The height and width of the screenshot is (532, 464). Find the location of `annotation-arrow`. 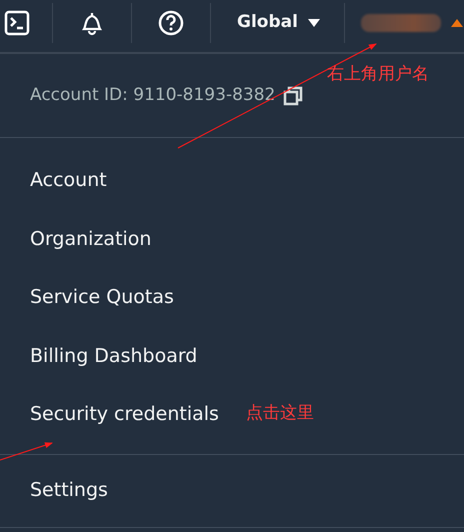

annotation-arrow is located at coordinates (26, 451).